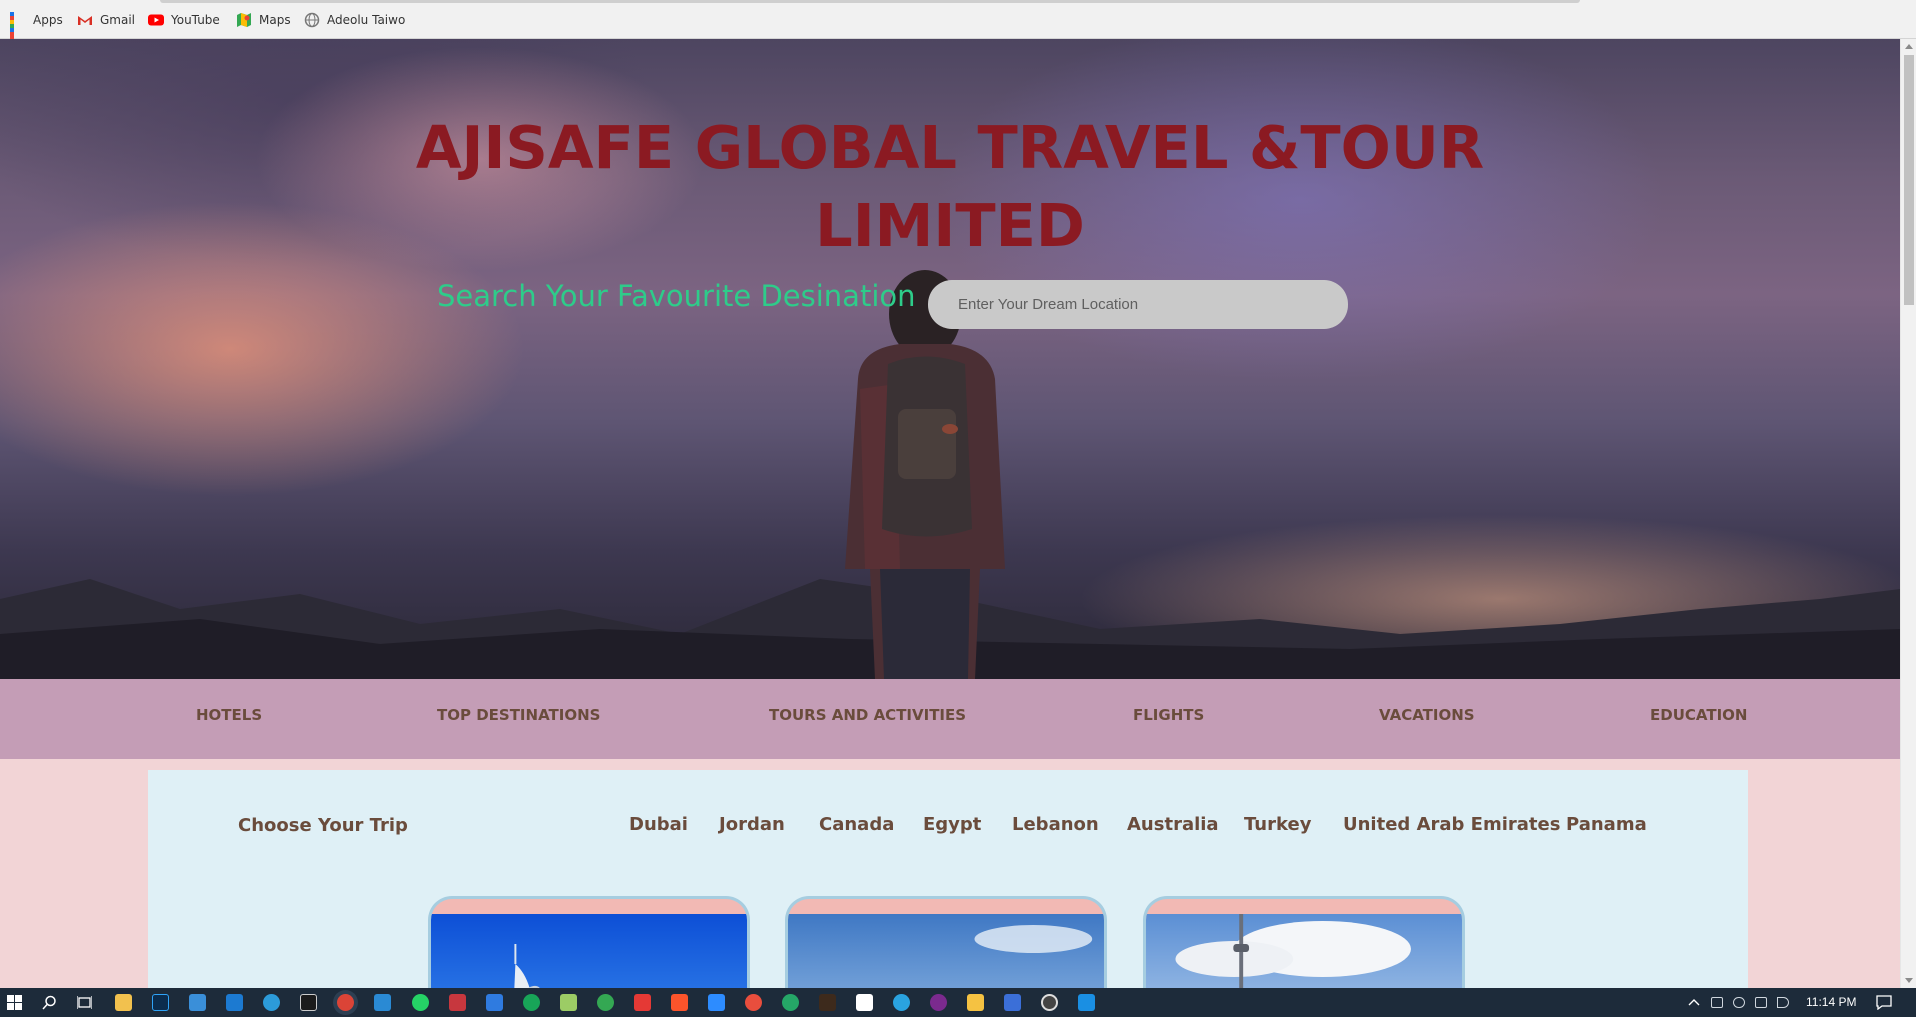 The height and width of the screenshot is (1017, 1916). I want to click on chrome-icon, so click(345, 1002).